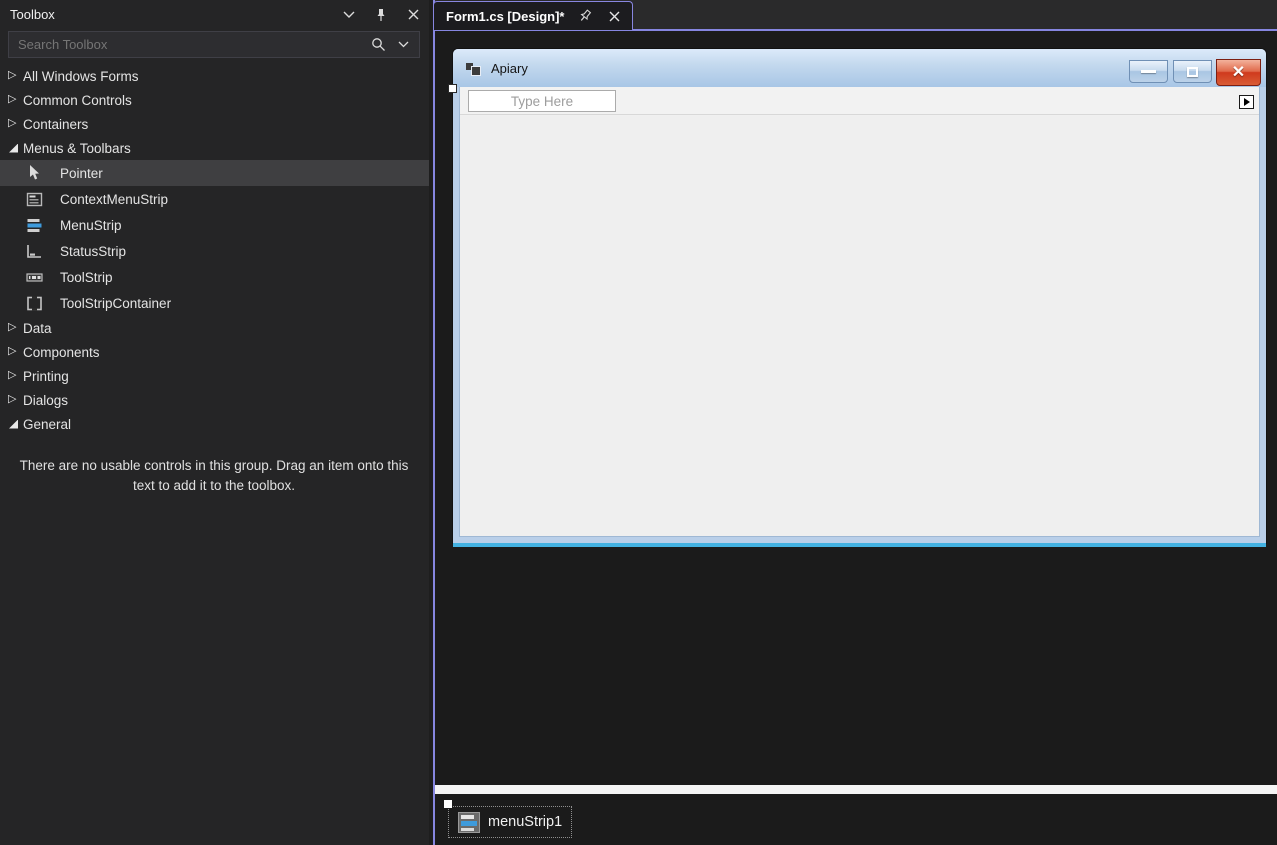 The image size is (1277, 845). I want to click on toolbox-row-label: Menus & Toolbars, so click(77, 148).